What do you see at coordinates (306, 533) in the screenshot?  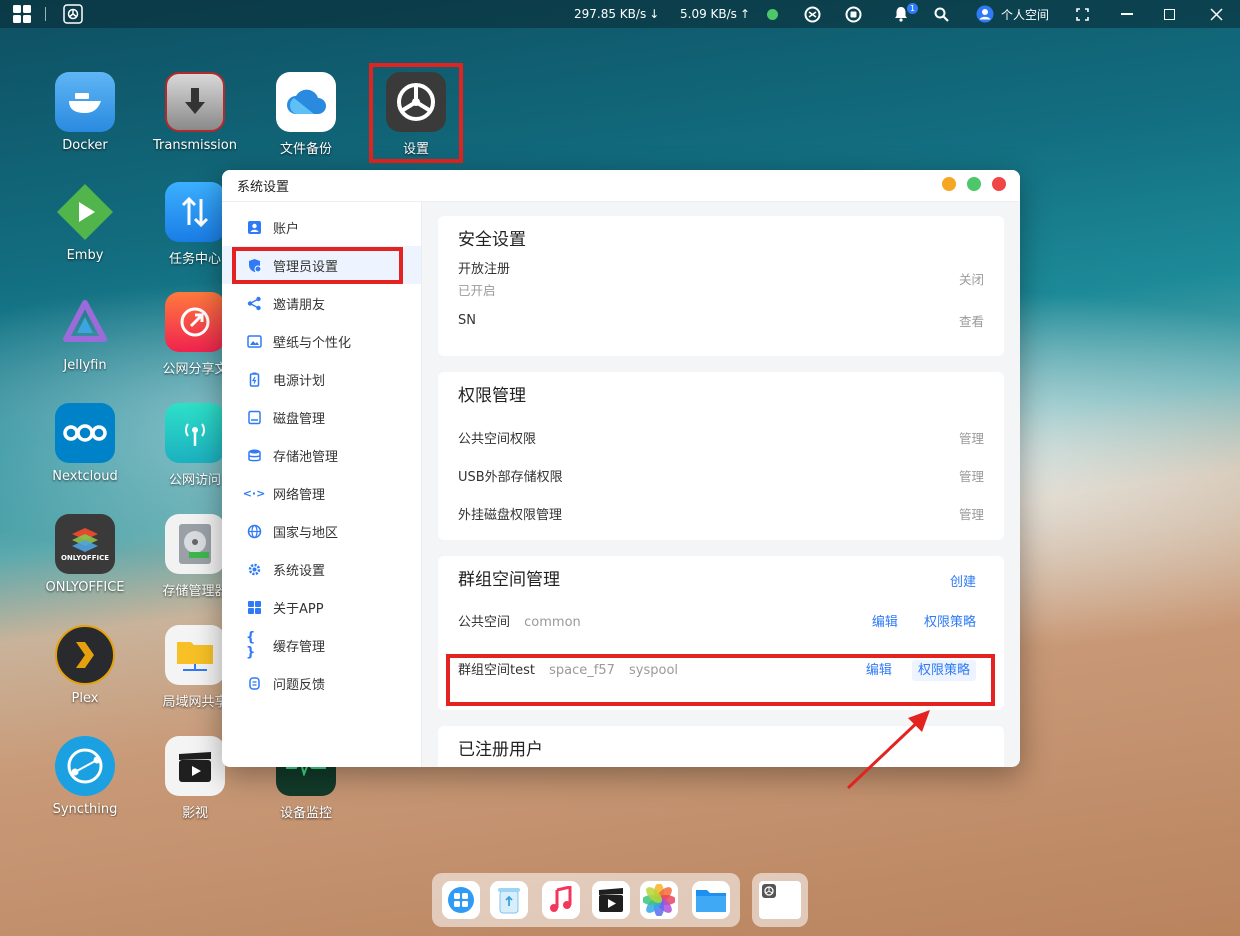 I see `sidebar-item-label: 国家与地区` at bounding box center [306, 533].